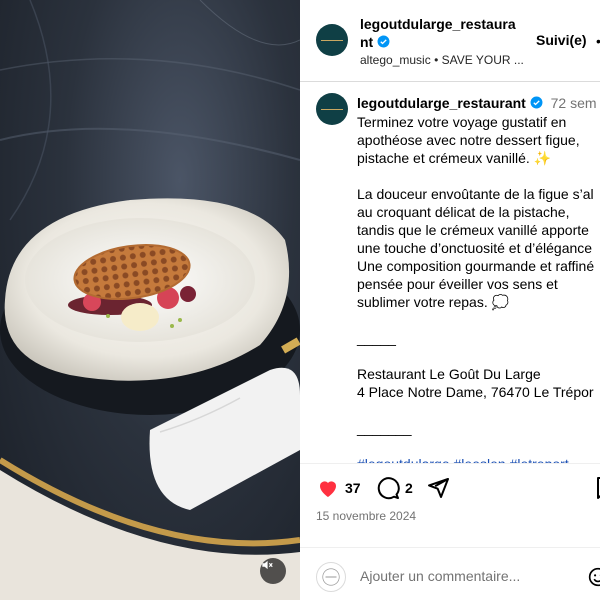 The width and height of the screenshot is (600, 600). Describe the element at coordinates (433, 302) in the screenshot. I see `caption-line: sublimer votre repas. 💭` at that location.